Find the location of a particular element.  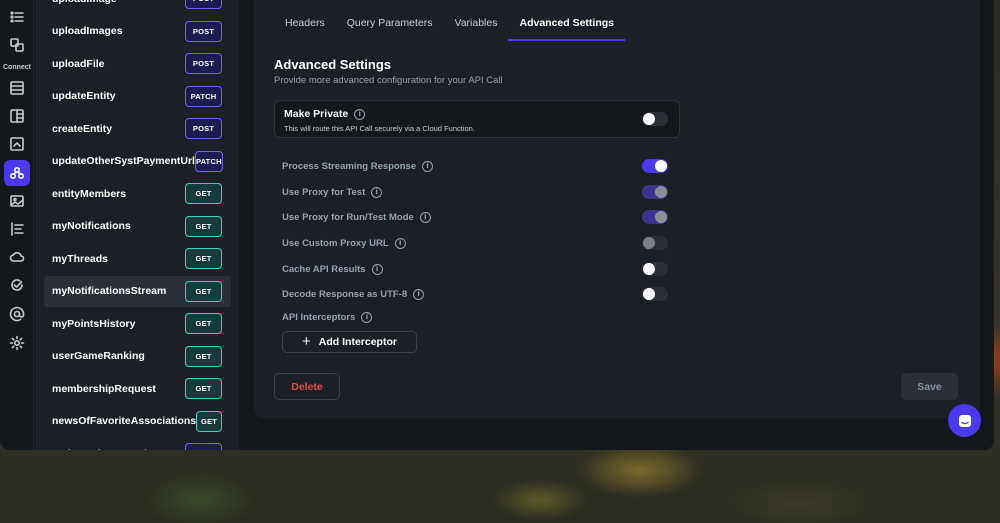

api-name: myPointsHistory is located at coordinates (94, 323).